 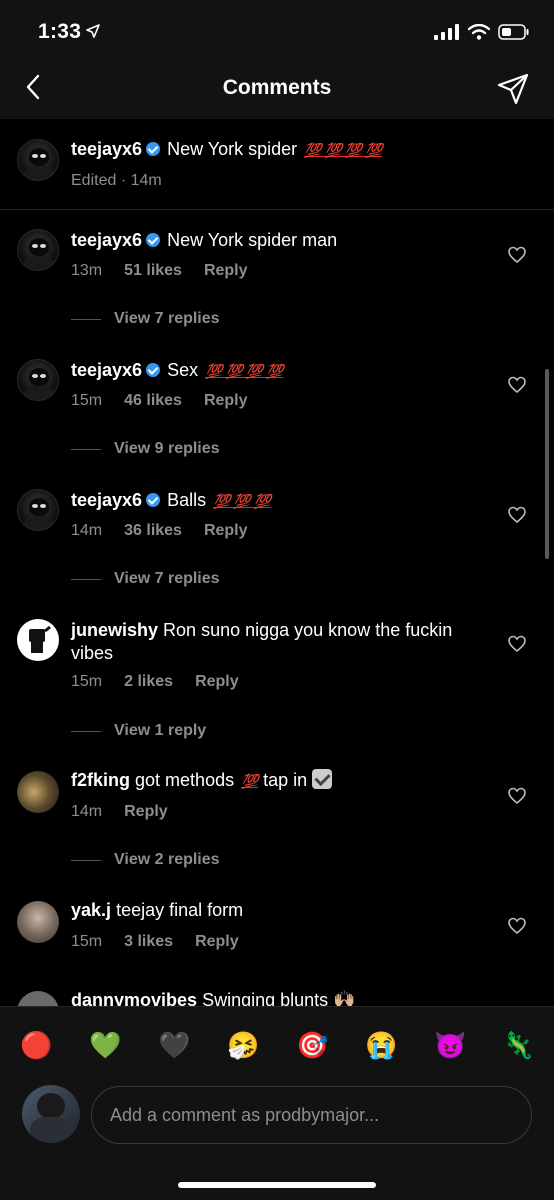 I want to click on username: junewishy, so click(x=114, y=630).